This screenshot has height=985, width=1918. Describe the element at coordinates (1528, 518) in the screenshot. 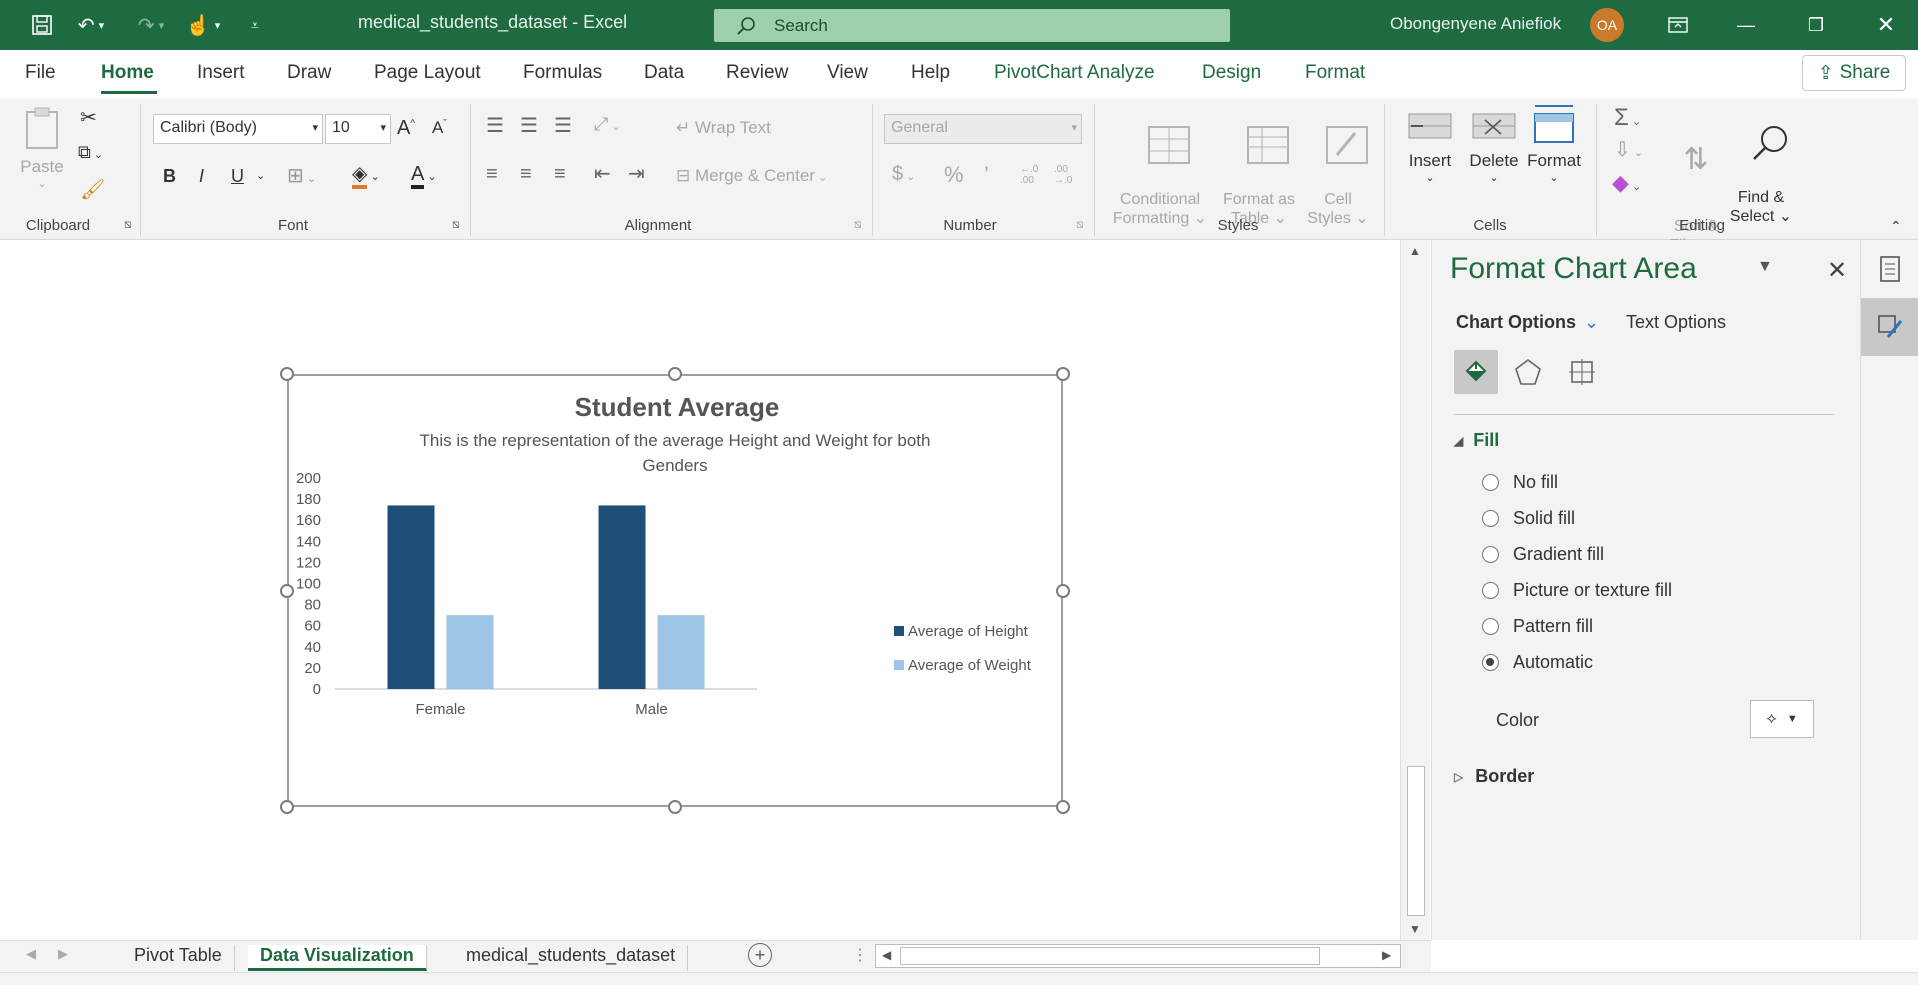

I see `radio-solid-fill: Solid fill` at that location.